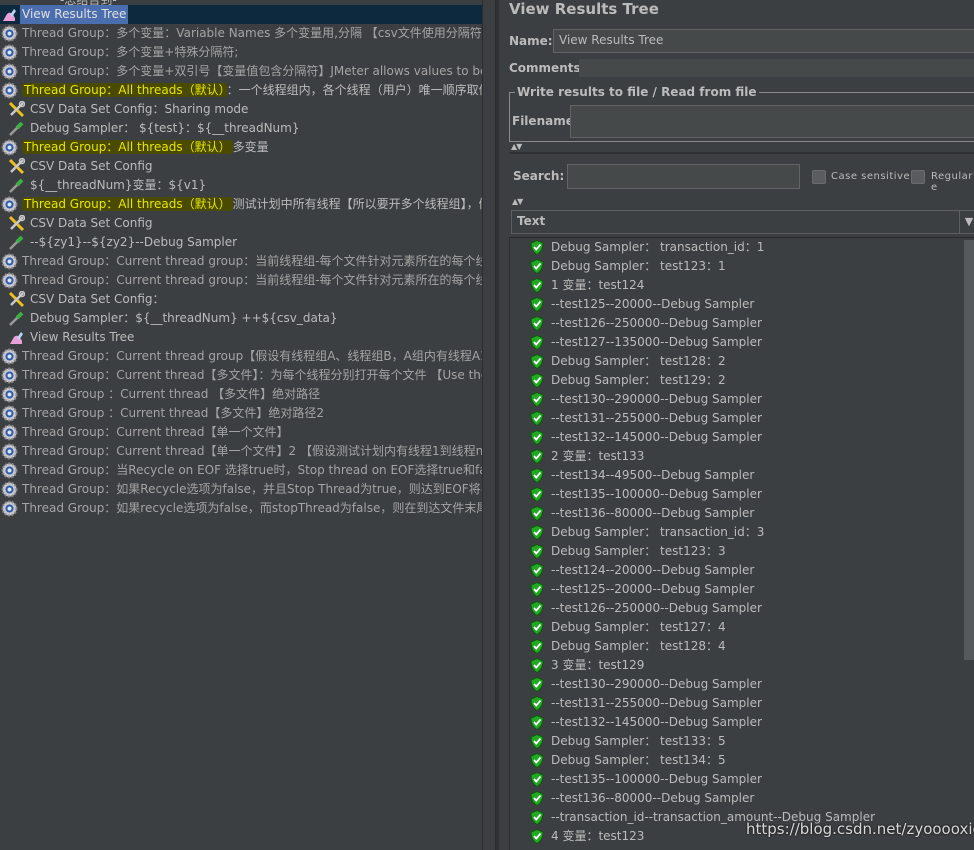  What do you see at coordinates (658, 532) in the screenshot?
I see `result-label: Debug Sampler： transaction_id：3` at bounding box center [658, 532].